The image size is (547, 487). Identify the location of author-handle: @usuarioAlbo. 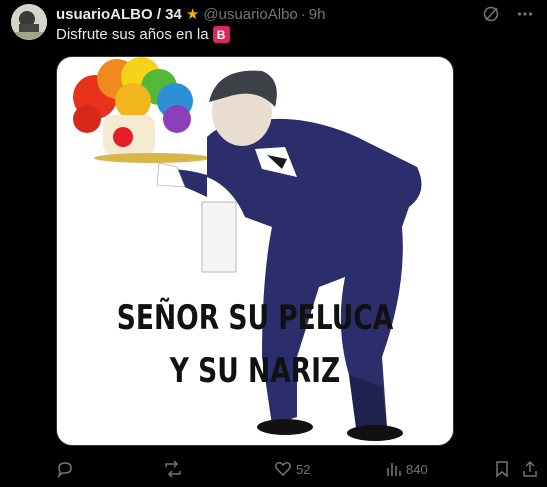
(250, 14).